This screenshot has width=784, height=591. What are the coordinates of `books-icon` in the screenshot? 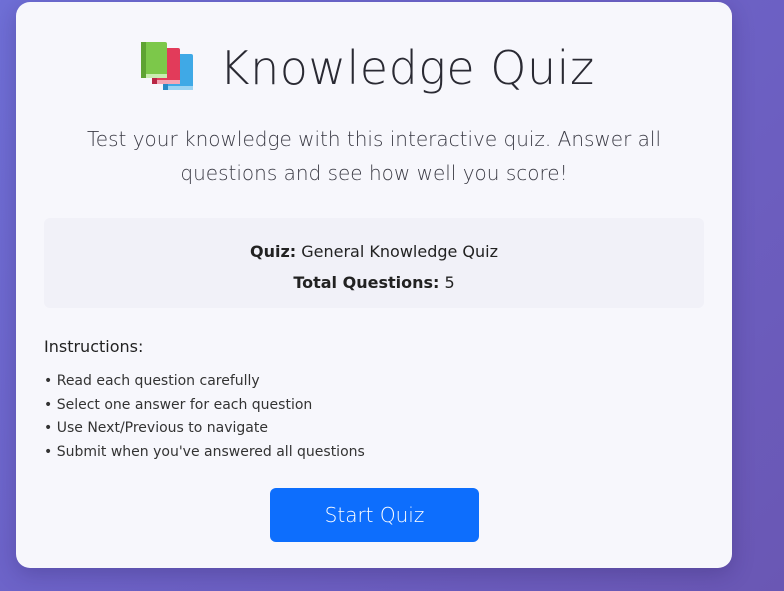 It's located at (167, 66).